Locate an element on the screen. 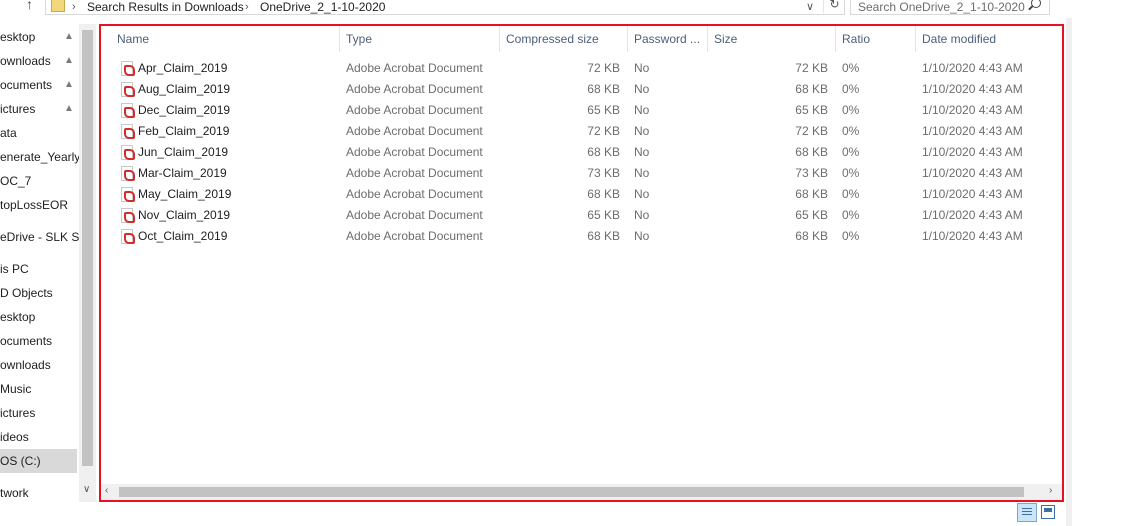 This screenshot has height=526, width=1139. nav-item-onedrive: eDrive - SLK SC is located at coordinates (44, 237).